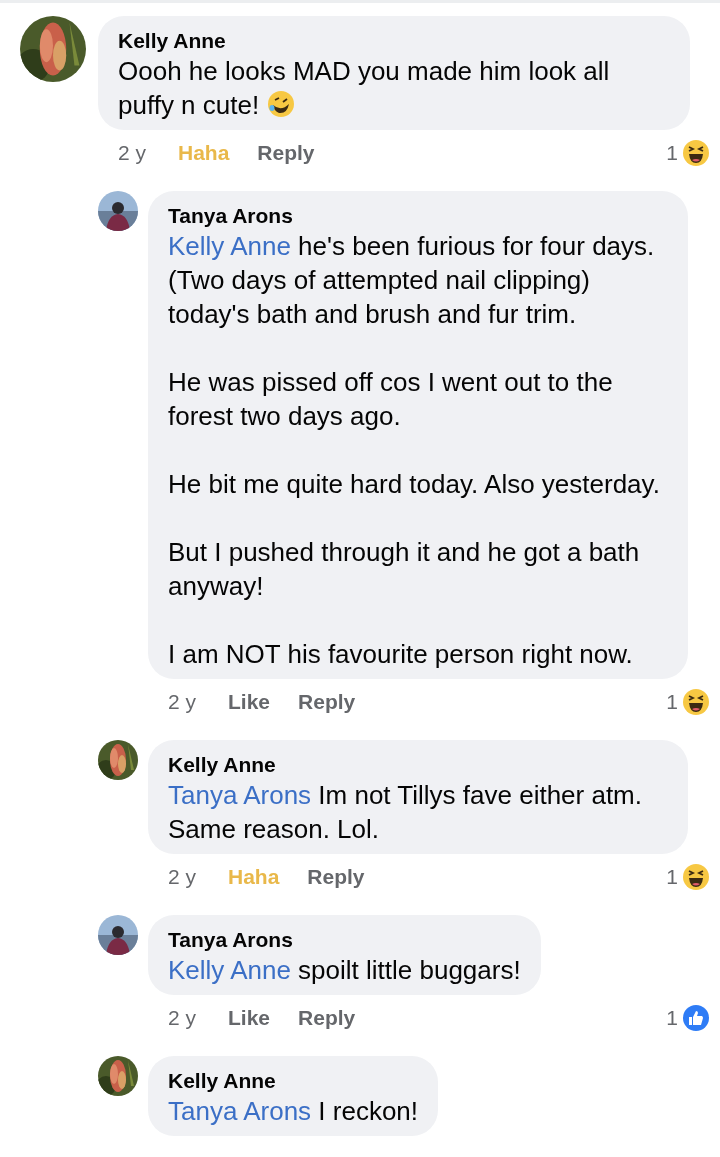 This screenshot has width=720, height=1157. What do you see at coordinates (404, 569) in the screenshot?
I see `comment-text: But I pushed through it and he got a bath anyway!` at bounding box center [404, 569].